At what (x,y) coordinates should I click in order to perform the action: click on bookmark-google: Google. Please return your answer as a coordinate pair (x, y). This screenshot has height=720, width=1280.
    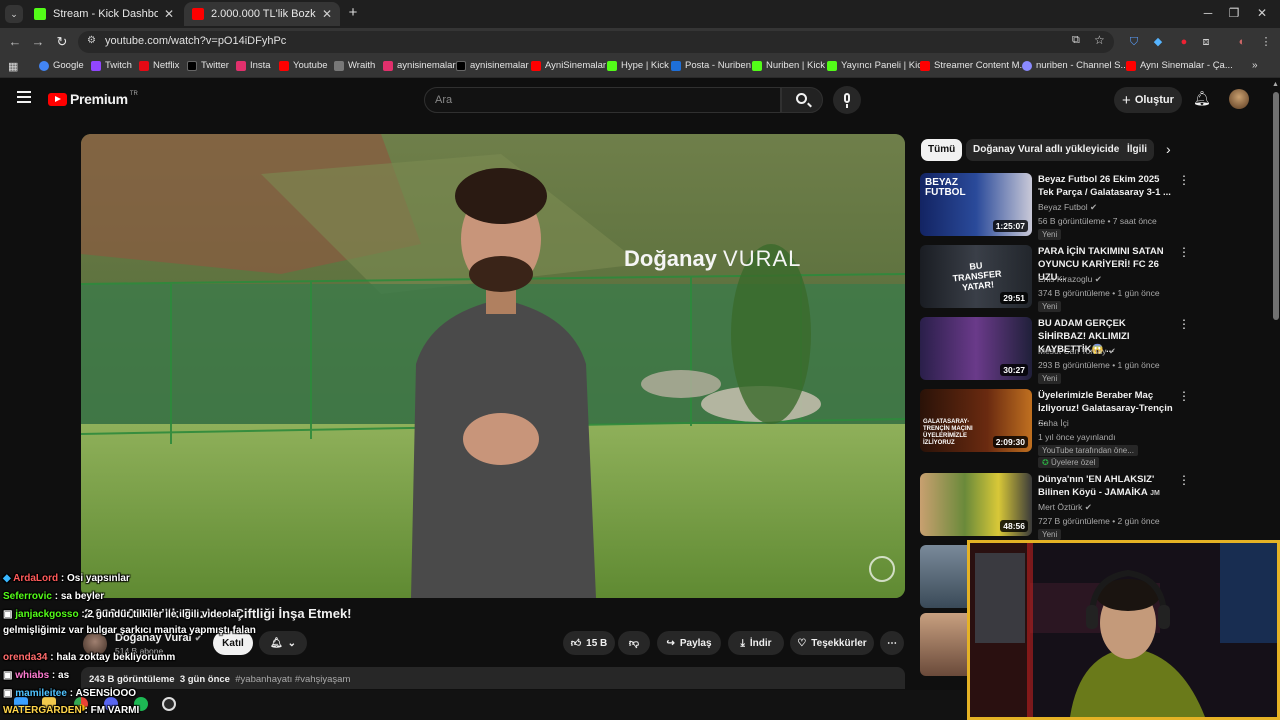
    Looking at the image, I should click on (61, 65).